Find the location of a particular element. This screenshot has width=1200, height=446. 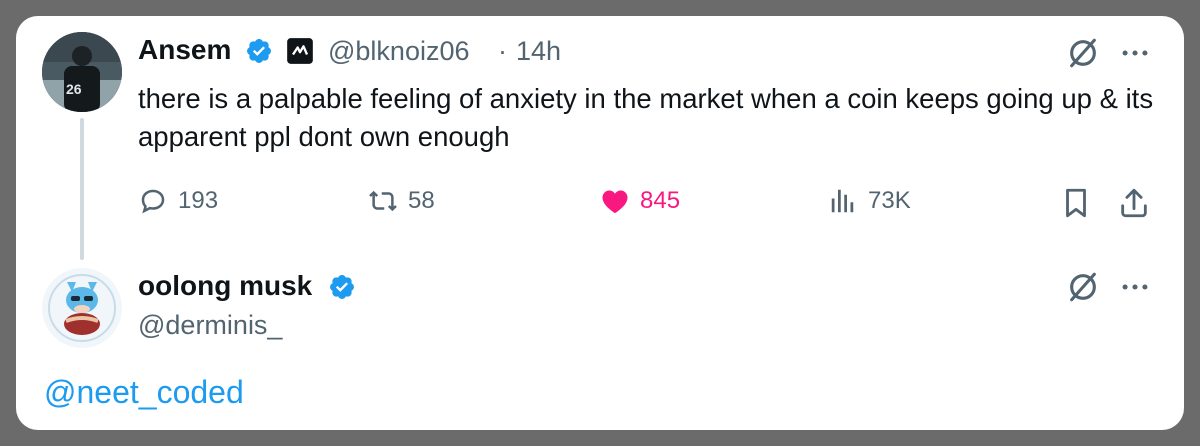

repost-button: 58 is located at coordinates (401, 201).